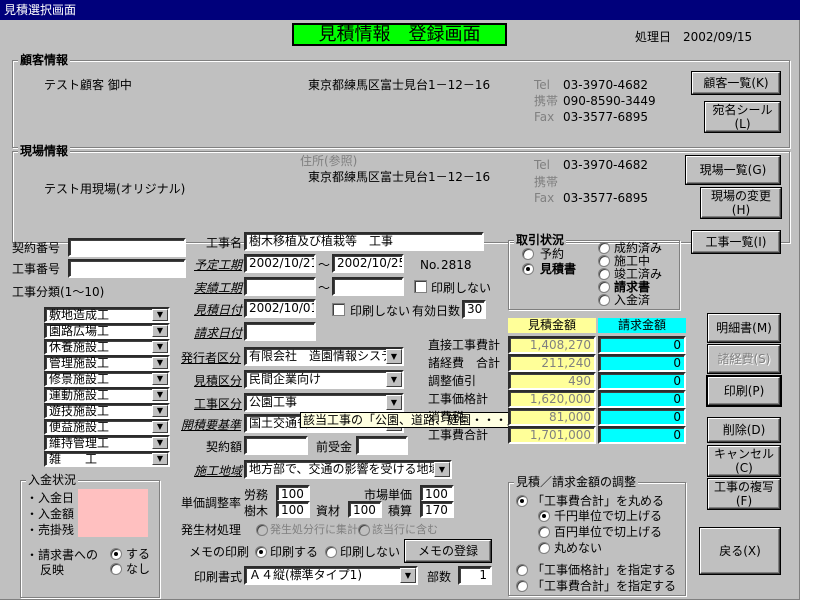  I want to click on detail-button: 明細書(M), so click(744, 328).